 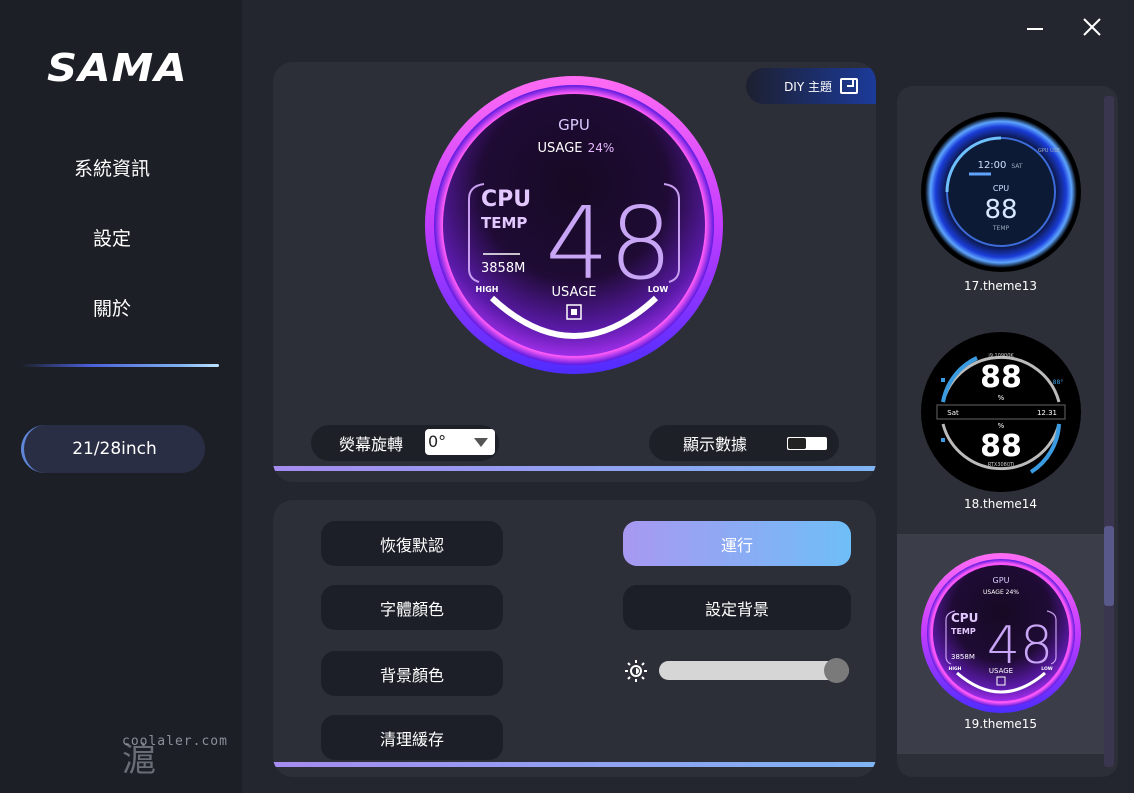 I want to click on brightness-icon, so click(x=636, y=671).